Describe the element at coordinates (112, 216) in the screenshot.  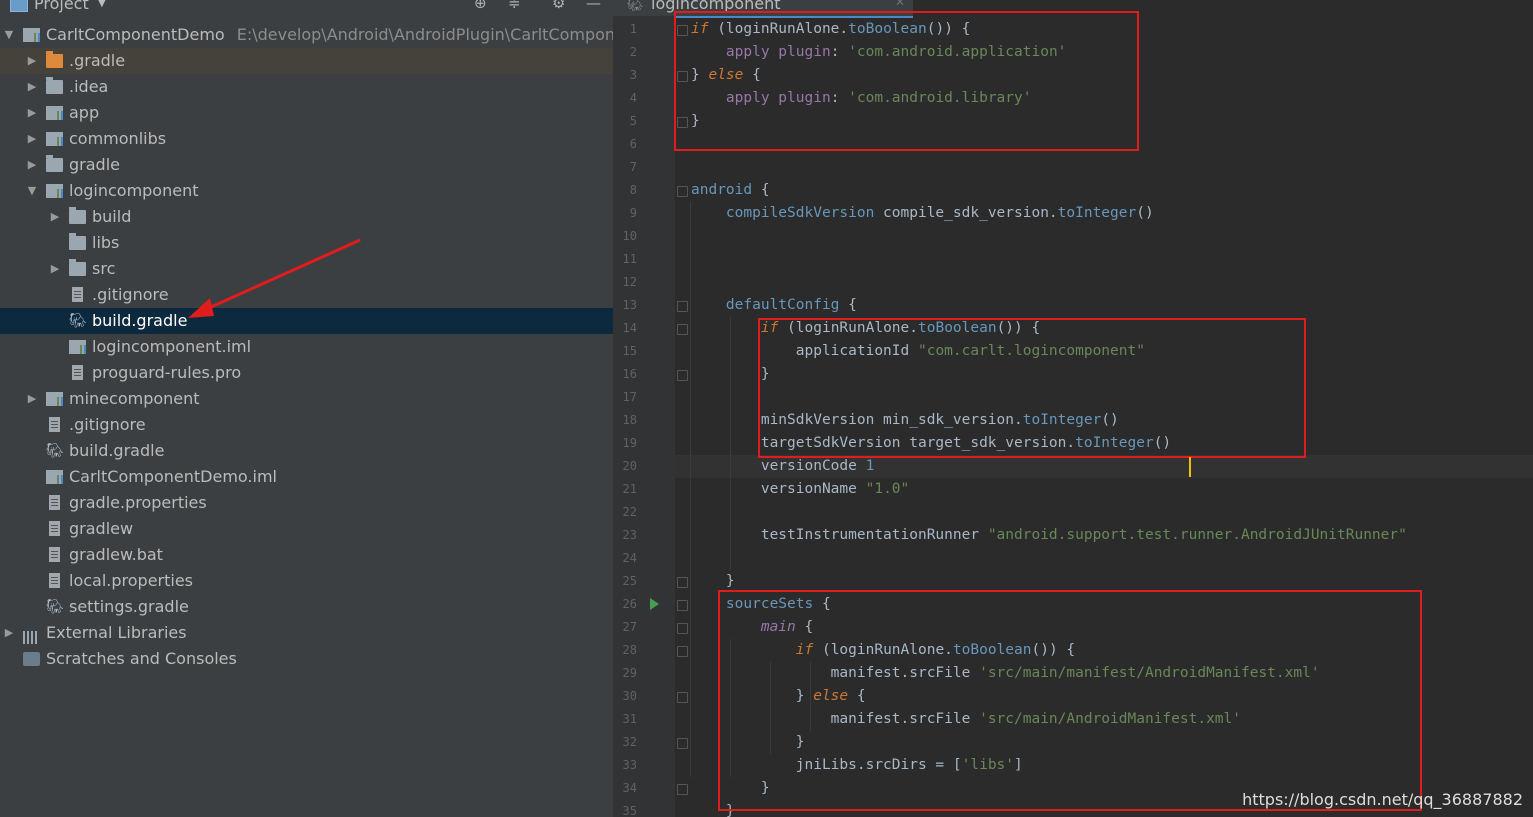
I see `tree-item-name: build` at that location.